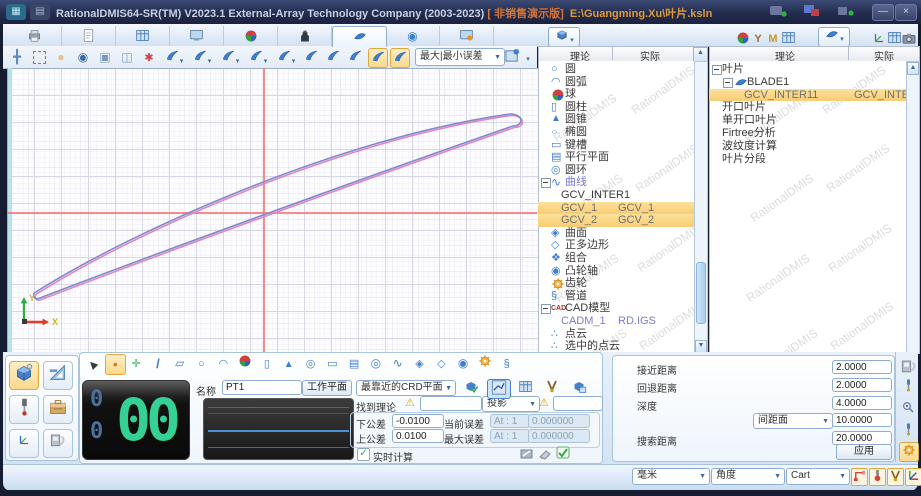  I want to click on measure-tool-icon-8: ▾, so click(202, 57).